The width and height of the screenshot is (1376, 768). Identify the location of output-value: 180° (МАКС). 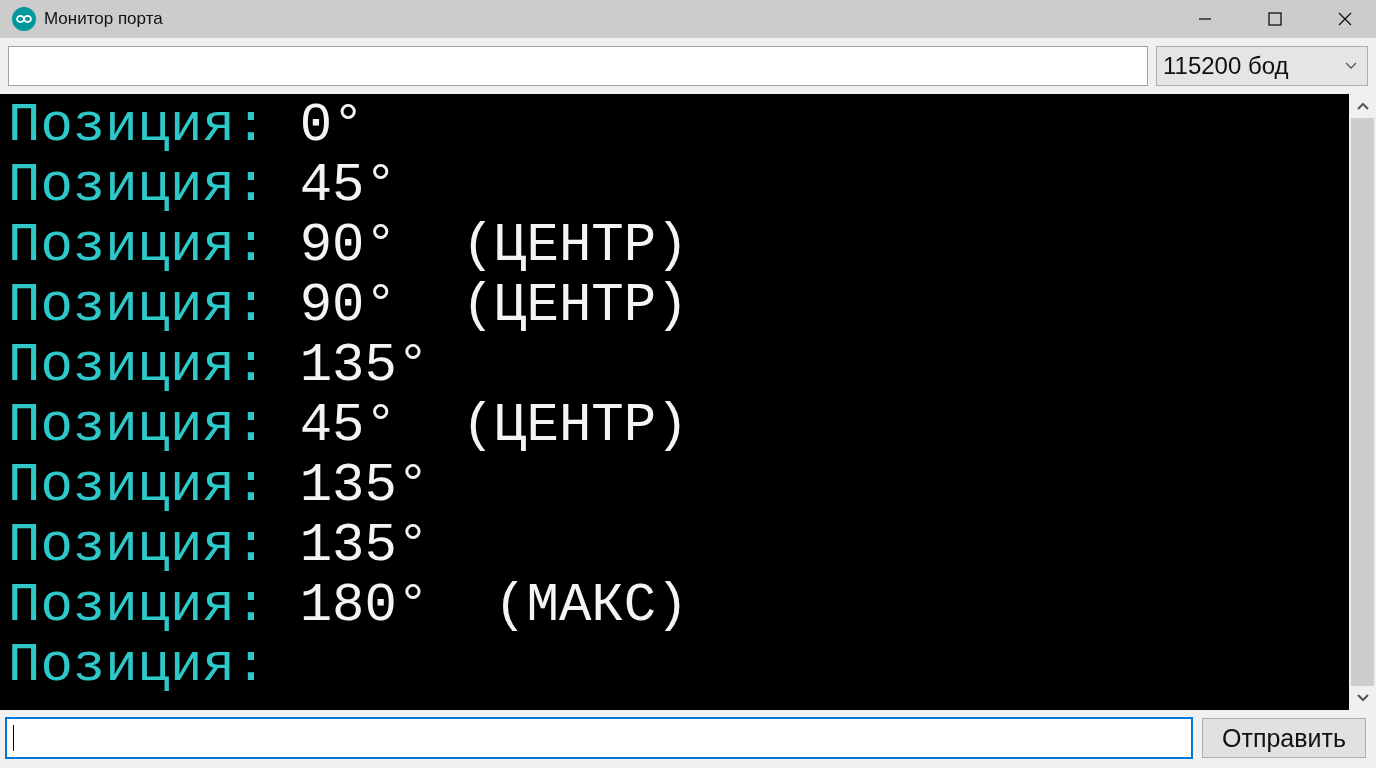
(494, 605).